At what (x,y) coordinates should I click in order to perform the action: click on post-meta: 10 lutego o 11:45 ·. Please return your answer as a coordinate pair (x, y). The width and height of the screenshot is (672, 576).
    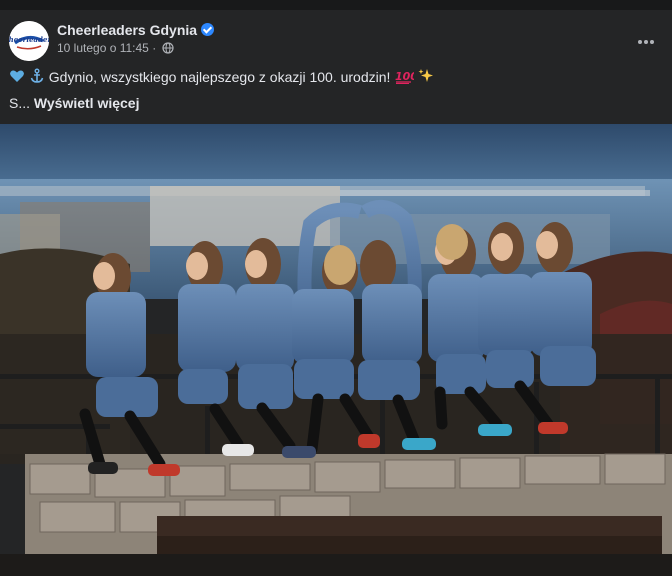
    Looking at the image, I should click on (115, 48).